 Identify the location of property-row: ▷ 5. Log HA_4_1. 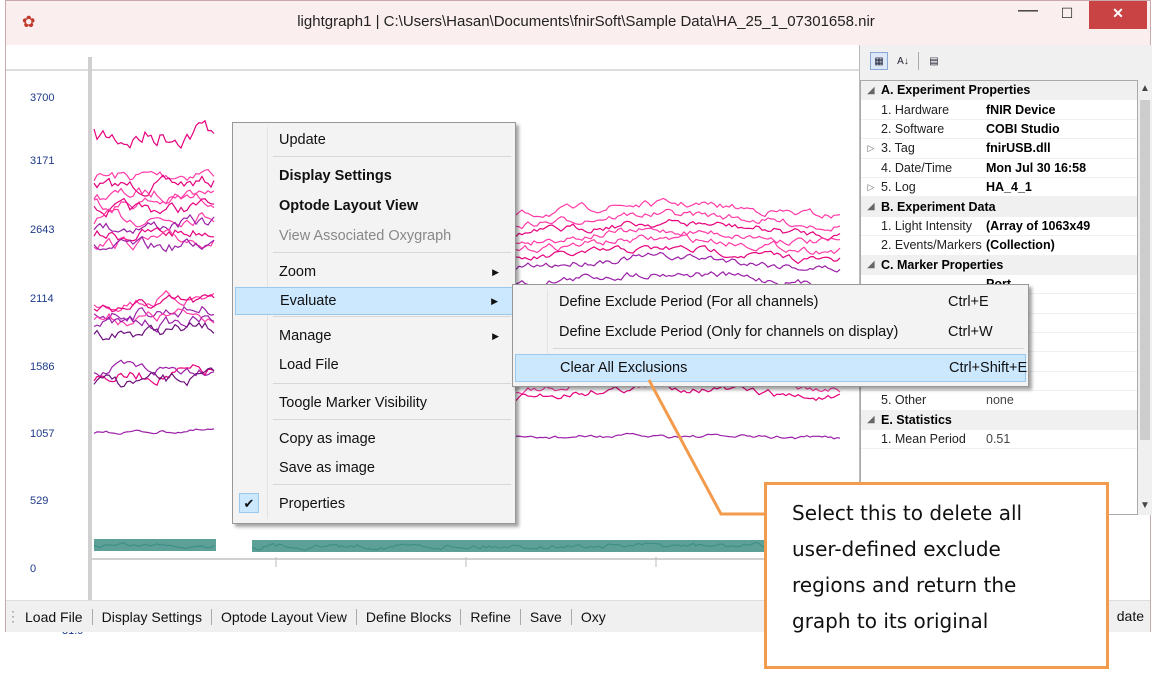
(999, 188).